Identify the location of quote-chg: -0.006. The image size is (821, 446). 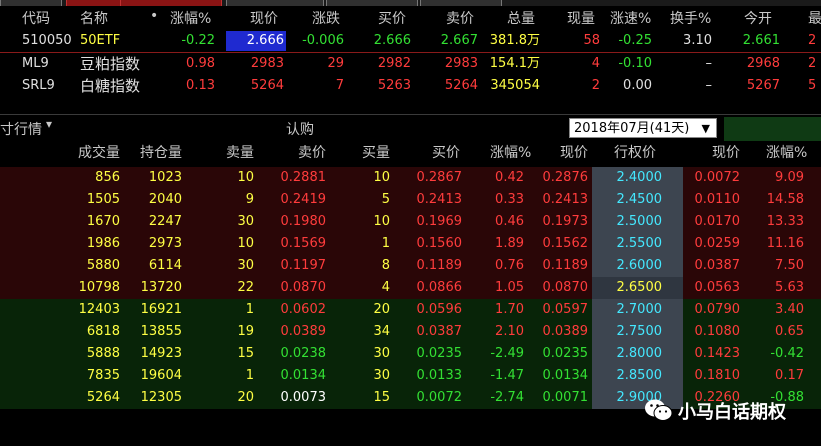
(323, 40).